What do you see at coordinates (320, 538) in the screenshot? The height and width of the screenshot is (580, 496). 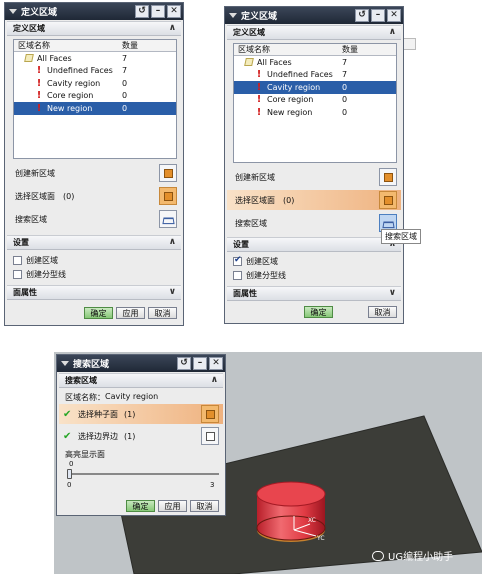 I see `axis-yc-label: YC` at bounding box center [320, 538].